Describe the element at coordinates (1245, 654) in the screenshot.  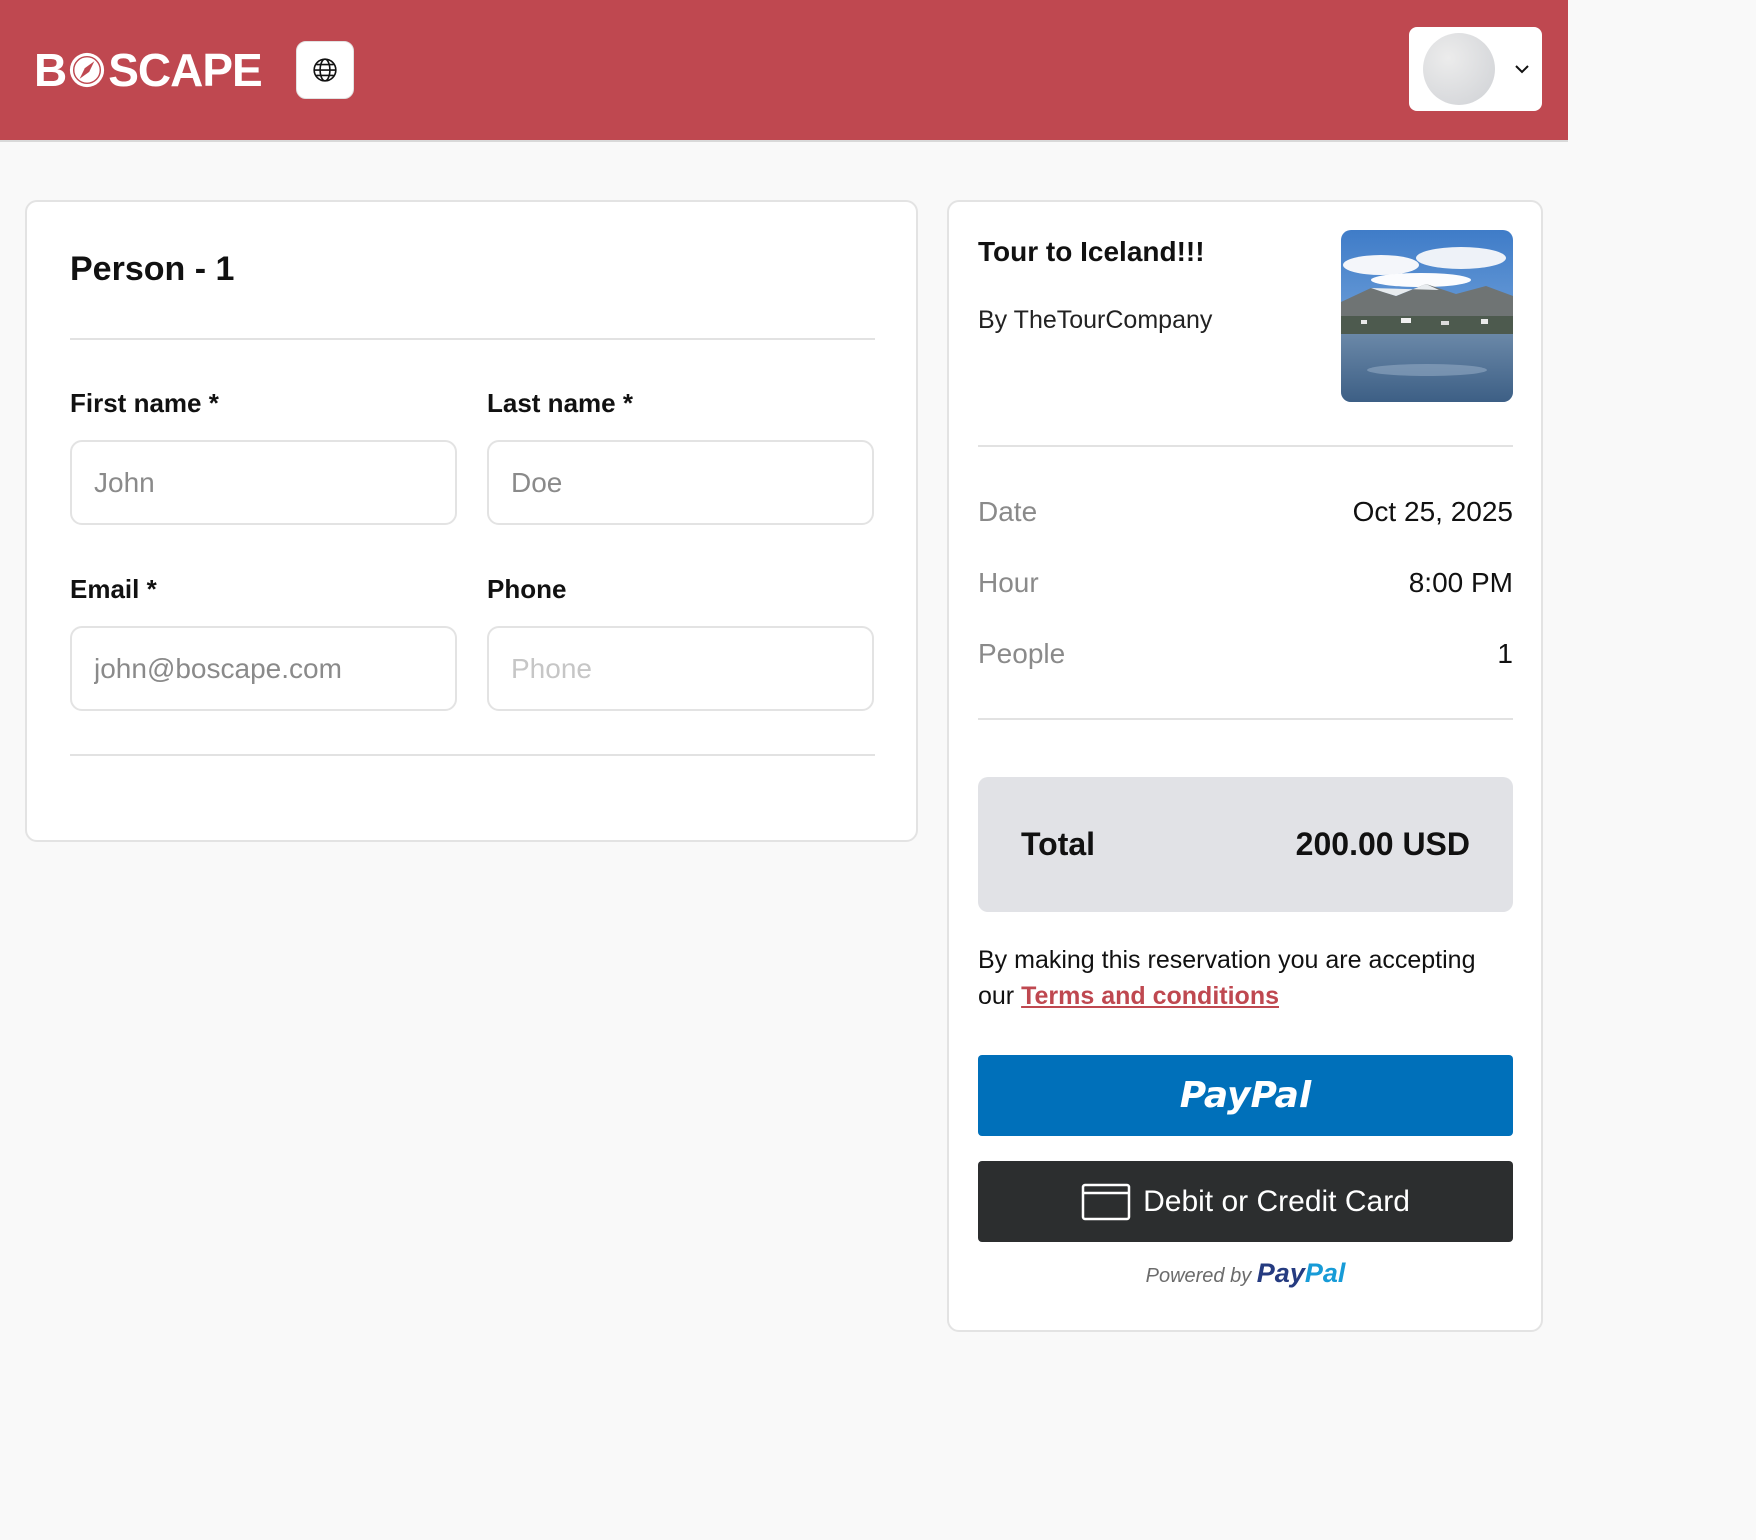
I see `detail-row-people: People 1` at that location.